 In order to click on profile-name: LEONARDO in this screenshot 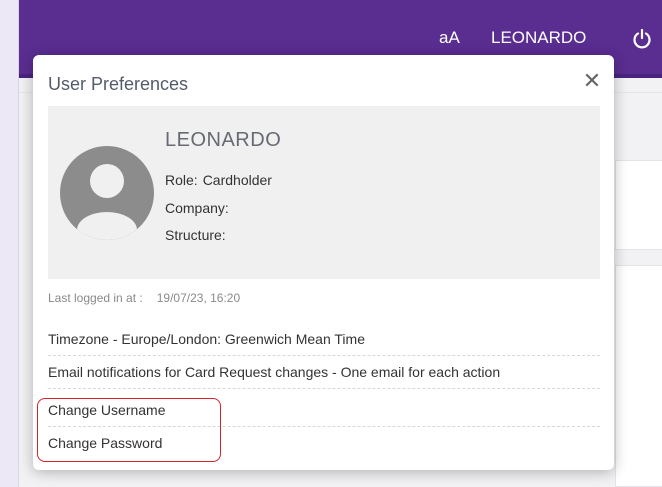, I will do `click(223, 140)`.